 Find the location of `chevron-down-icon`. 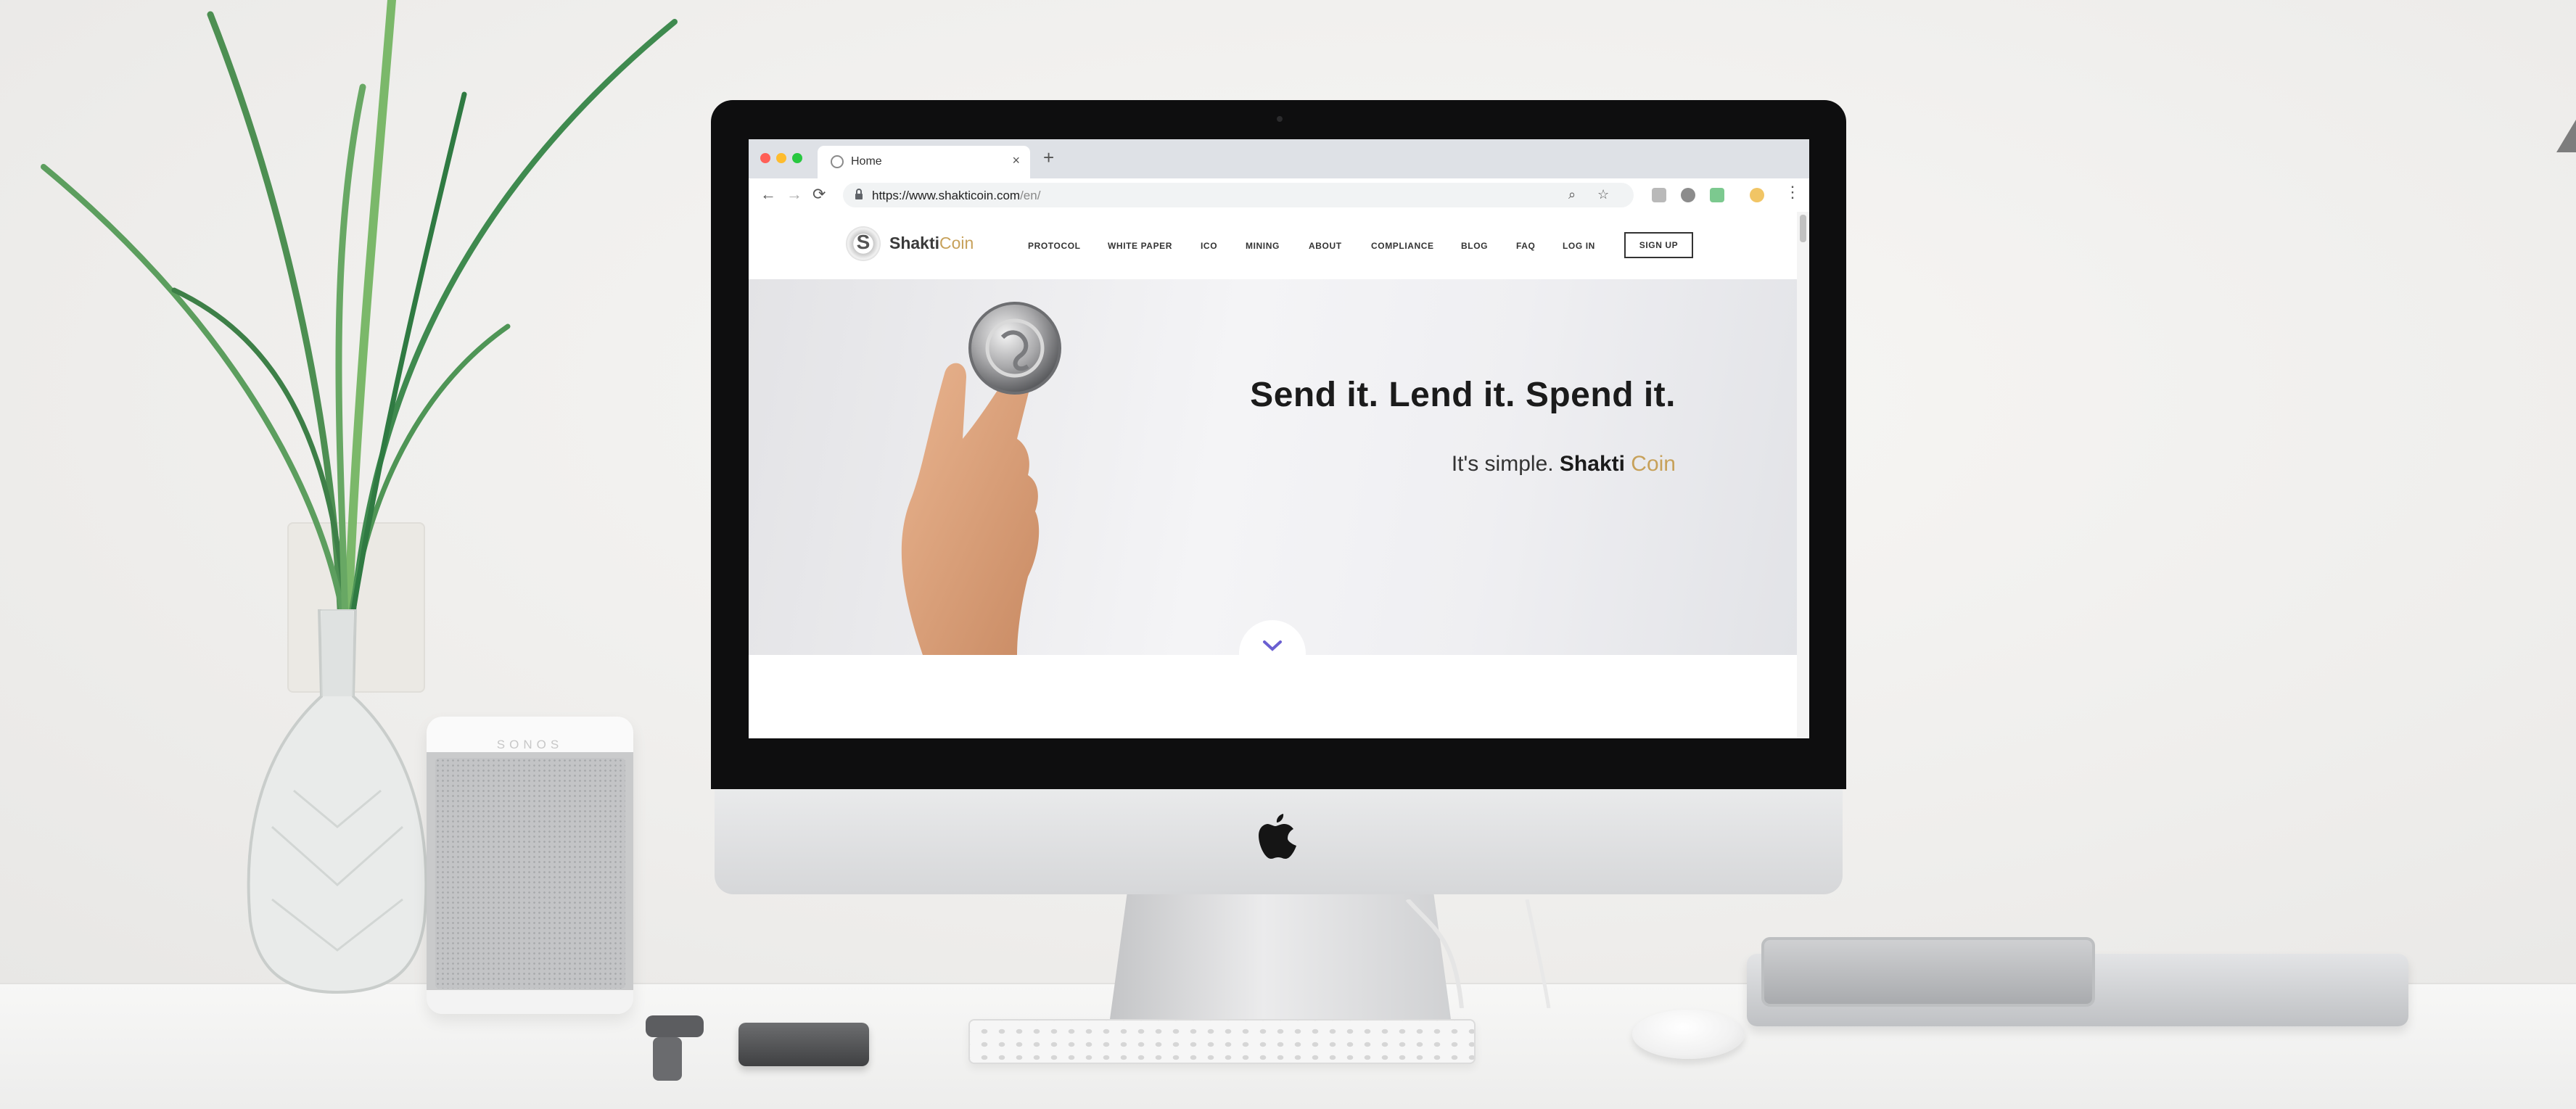

chevron-down-icon is located at coordinates (1272, 645).